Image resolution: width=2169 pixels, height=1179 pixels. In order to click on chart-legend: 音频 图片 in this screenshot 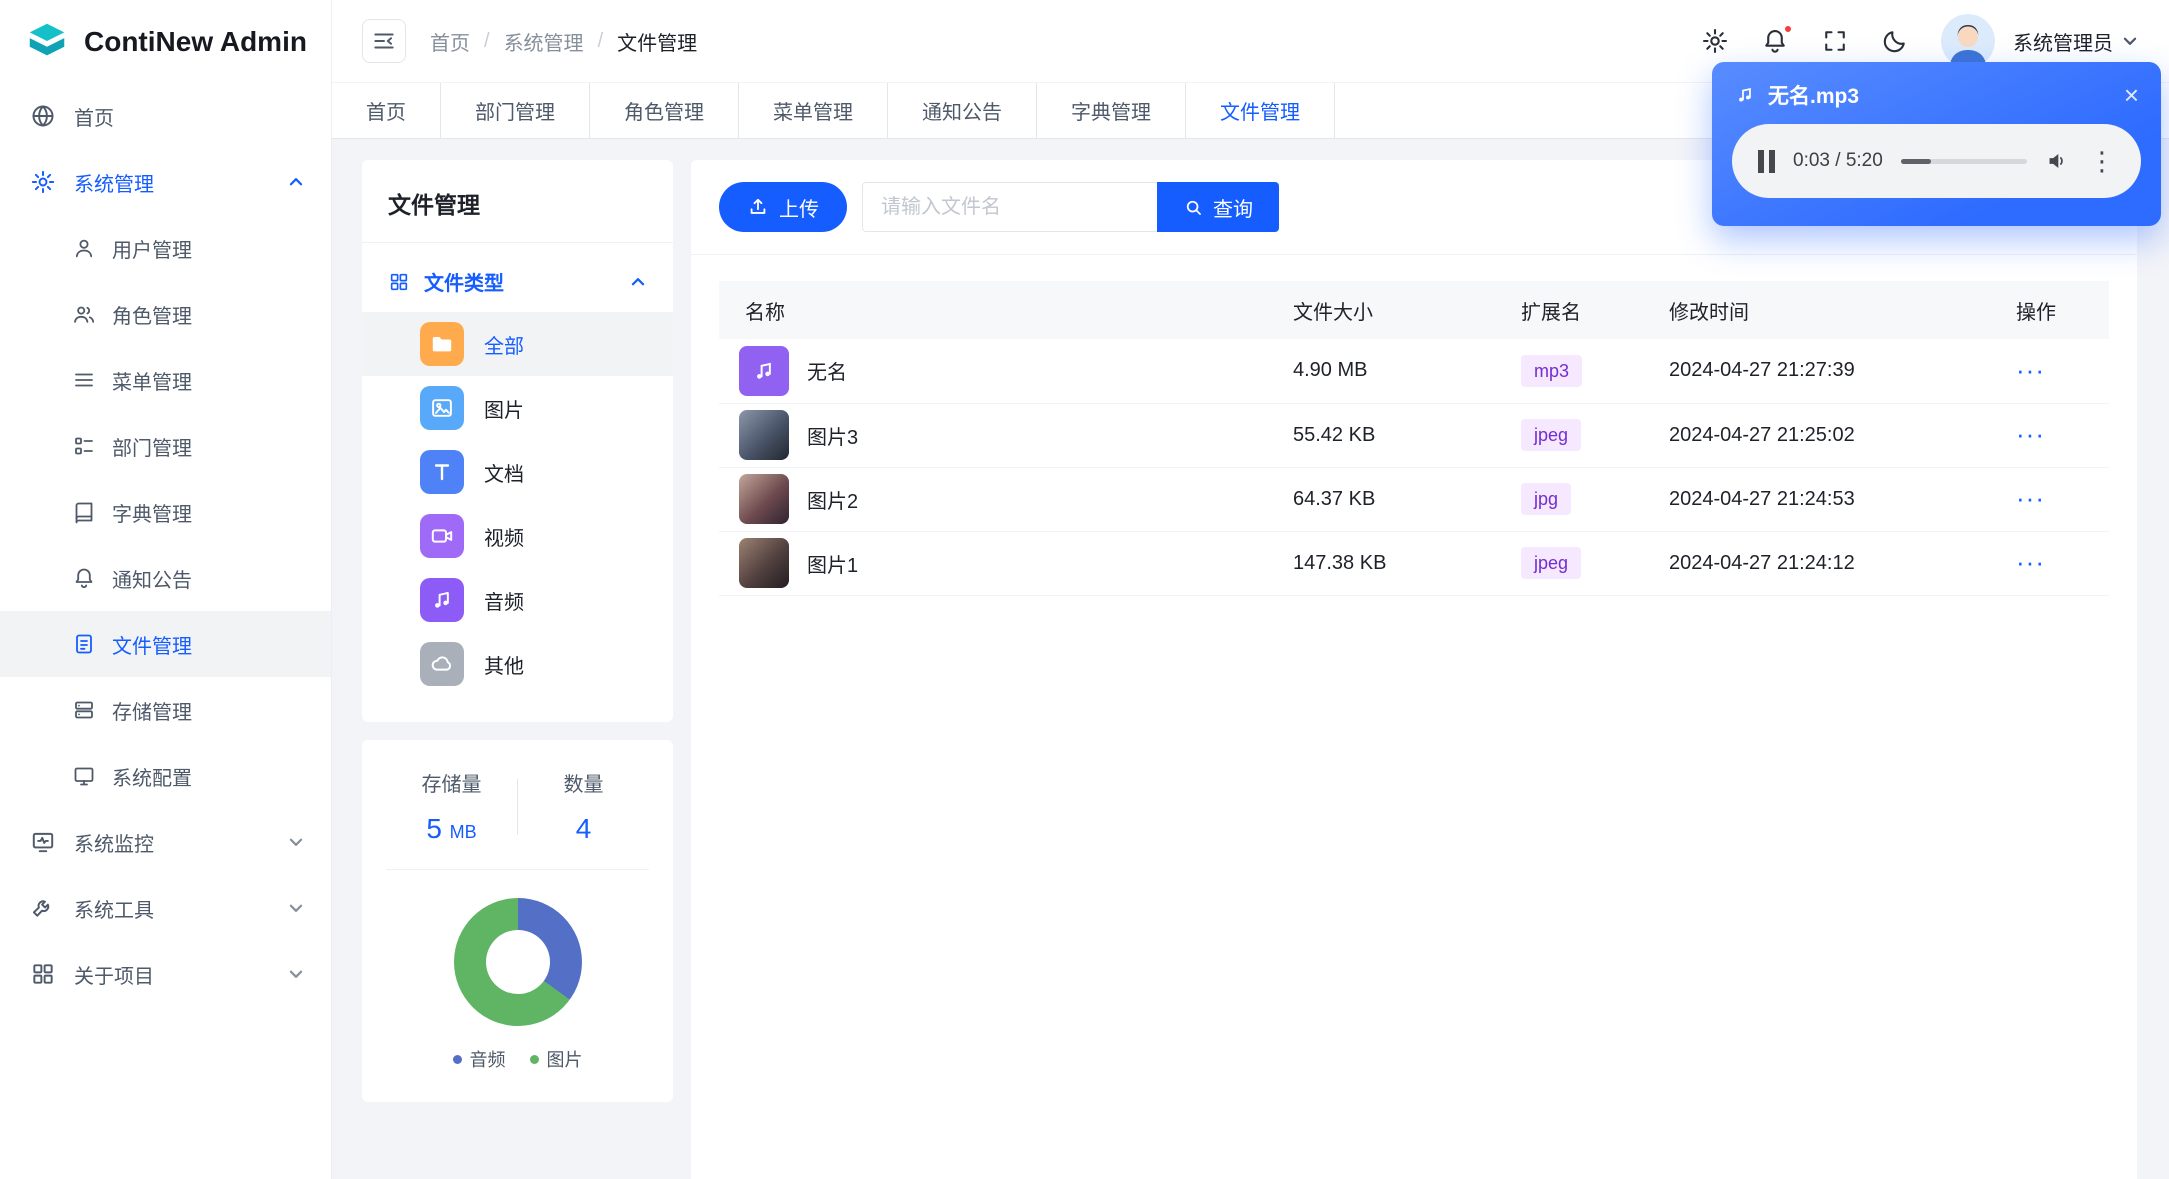, I will do `click(517, 1059)`.